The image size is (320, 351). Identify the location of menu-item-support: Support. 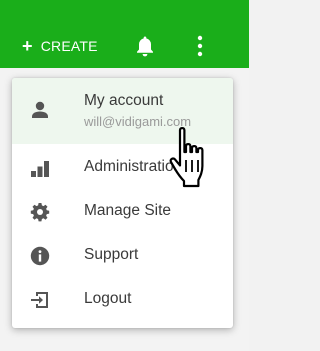
(122, 256).